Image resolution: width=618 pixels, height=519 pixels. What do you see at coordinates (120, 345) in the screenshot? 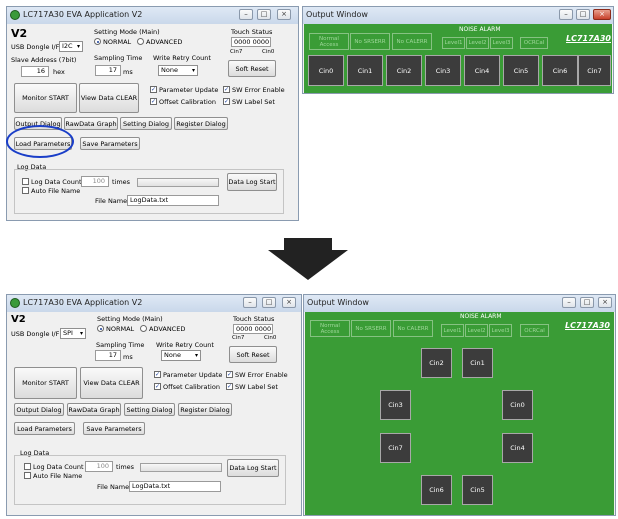
I see `sampling-label: Sampling Time` at bounding box center [120, 345].